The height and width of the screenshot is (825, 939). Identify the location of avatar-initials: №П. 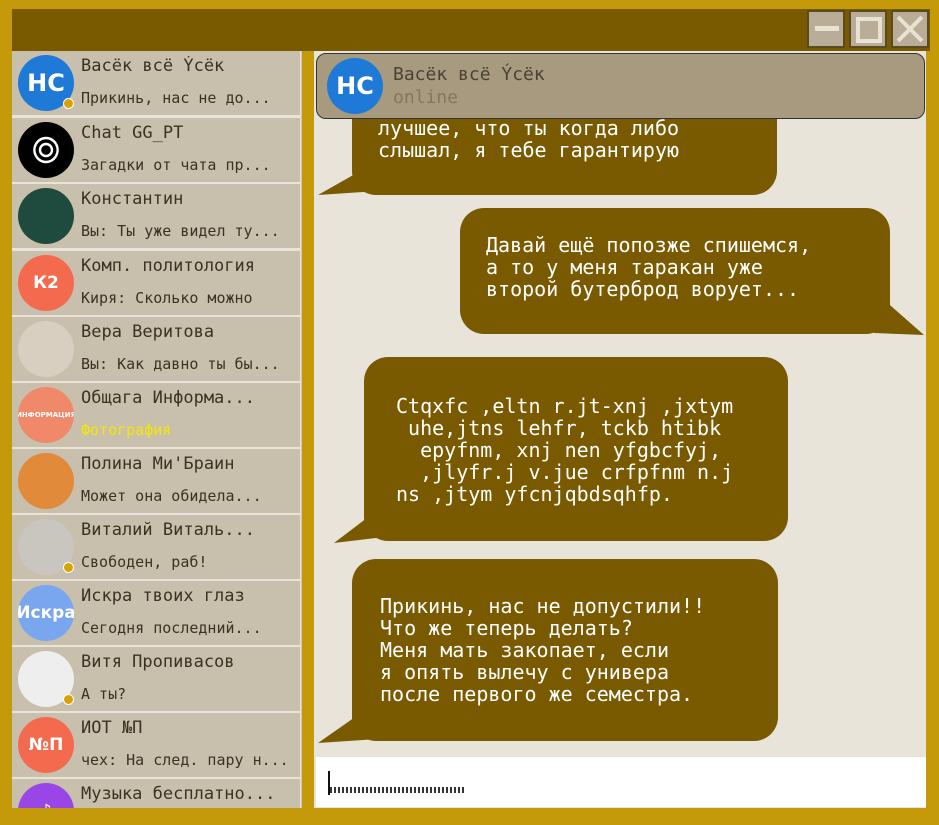
(46, 745).